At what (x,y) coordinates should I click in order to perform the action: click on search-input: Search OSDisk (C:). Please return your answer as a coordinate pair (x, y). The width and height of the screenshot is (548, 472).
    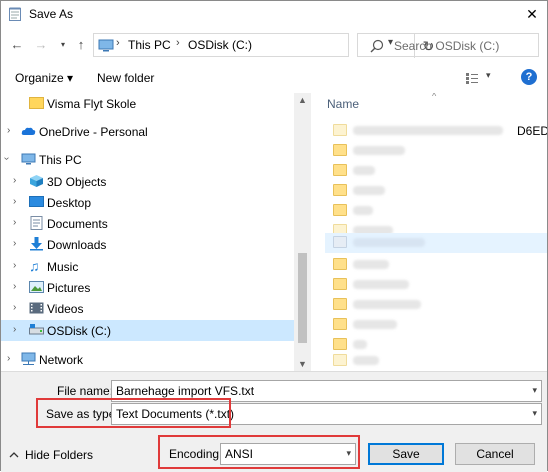
    Looking at the image, I should click on (446, 46).